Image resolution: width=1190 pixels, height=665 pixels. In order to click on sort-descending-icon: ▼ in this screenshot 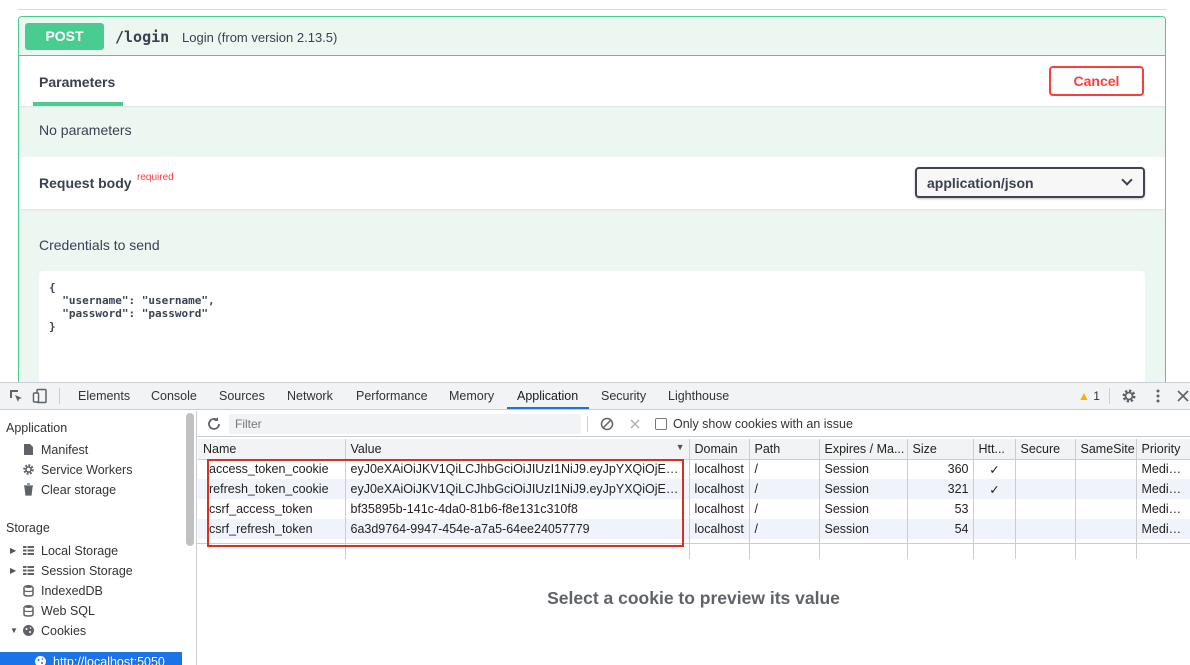, I will do `click(680, 446)`.